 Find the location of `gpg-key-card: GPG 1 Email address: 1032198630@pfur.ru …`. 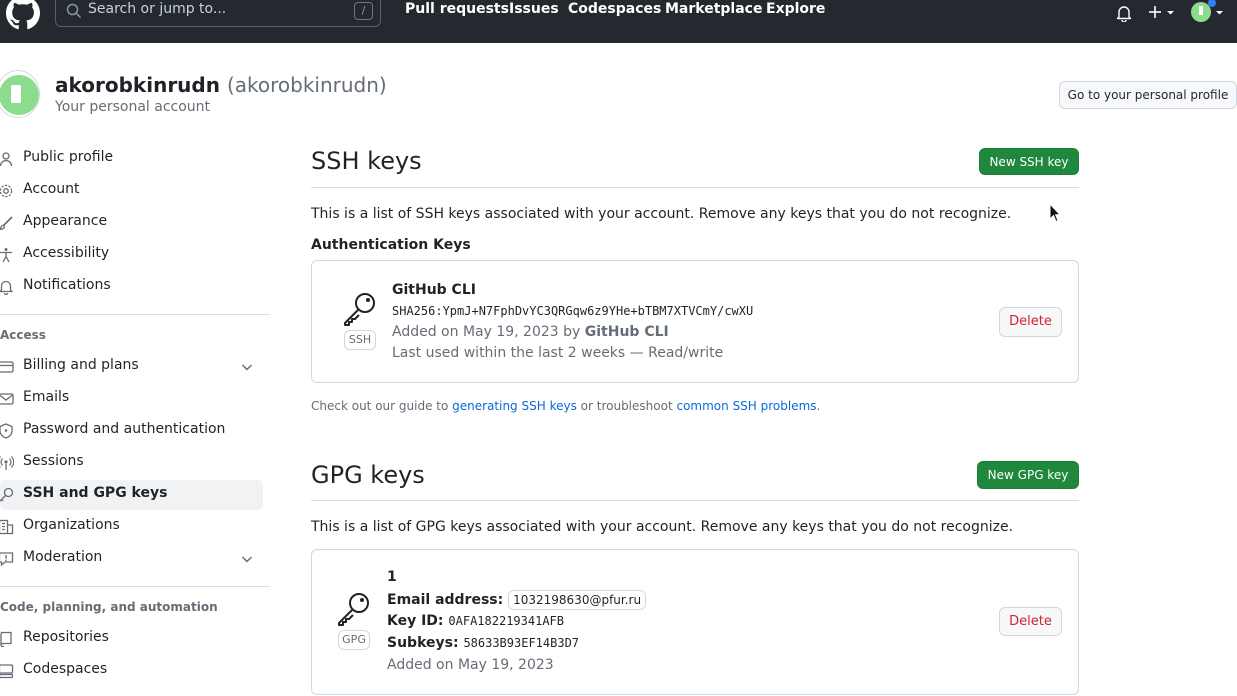

gpg-key-card: GPG 1 Email address: 1032198630@pfur.ru … is located at coordinates (695, 622).